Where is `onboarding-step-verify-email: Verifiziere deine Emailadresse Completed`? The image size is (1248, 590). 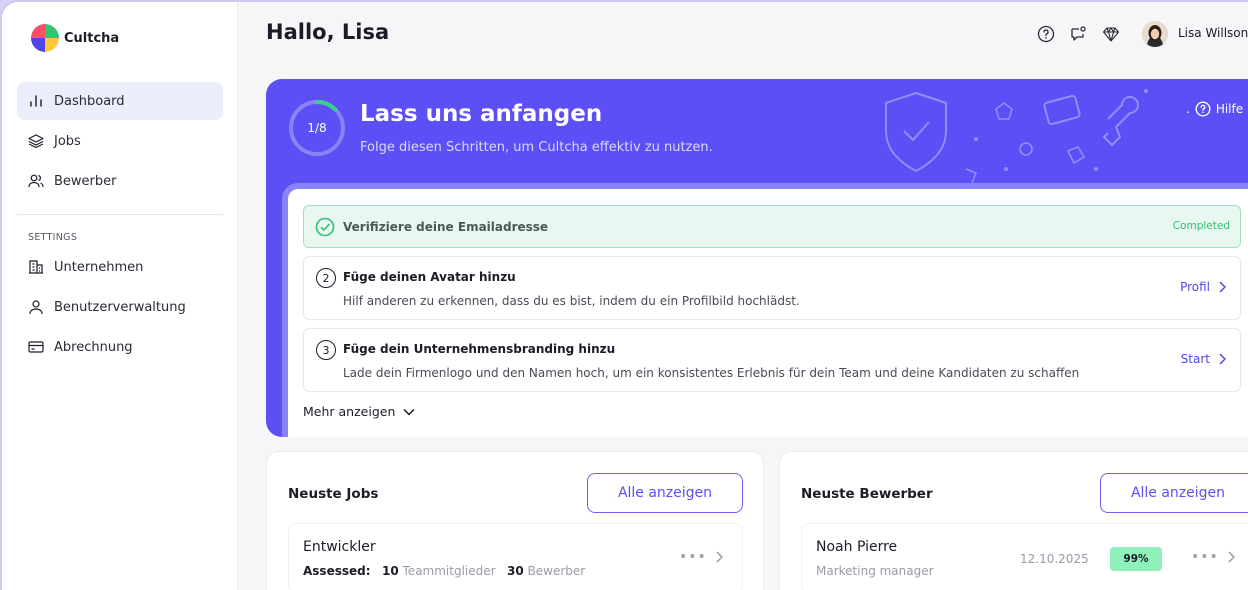 onboarding-step-verify-email: Verifiziere deine Emailadresse Completed is located at coordinates (772, 226).